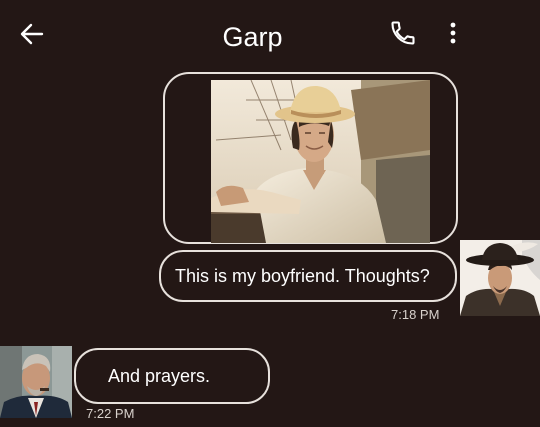 The image size is (540, 427). I want to click on contact-avatar, so click(36, 382).